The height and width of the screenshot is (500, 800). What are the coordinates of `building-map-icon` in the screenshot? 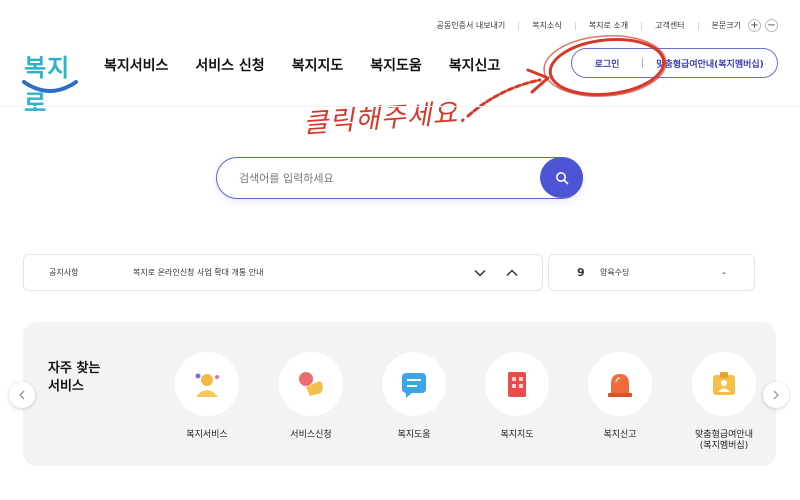 It's located at (517, 384).